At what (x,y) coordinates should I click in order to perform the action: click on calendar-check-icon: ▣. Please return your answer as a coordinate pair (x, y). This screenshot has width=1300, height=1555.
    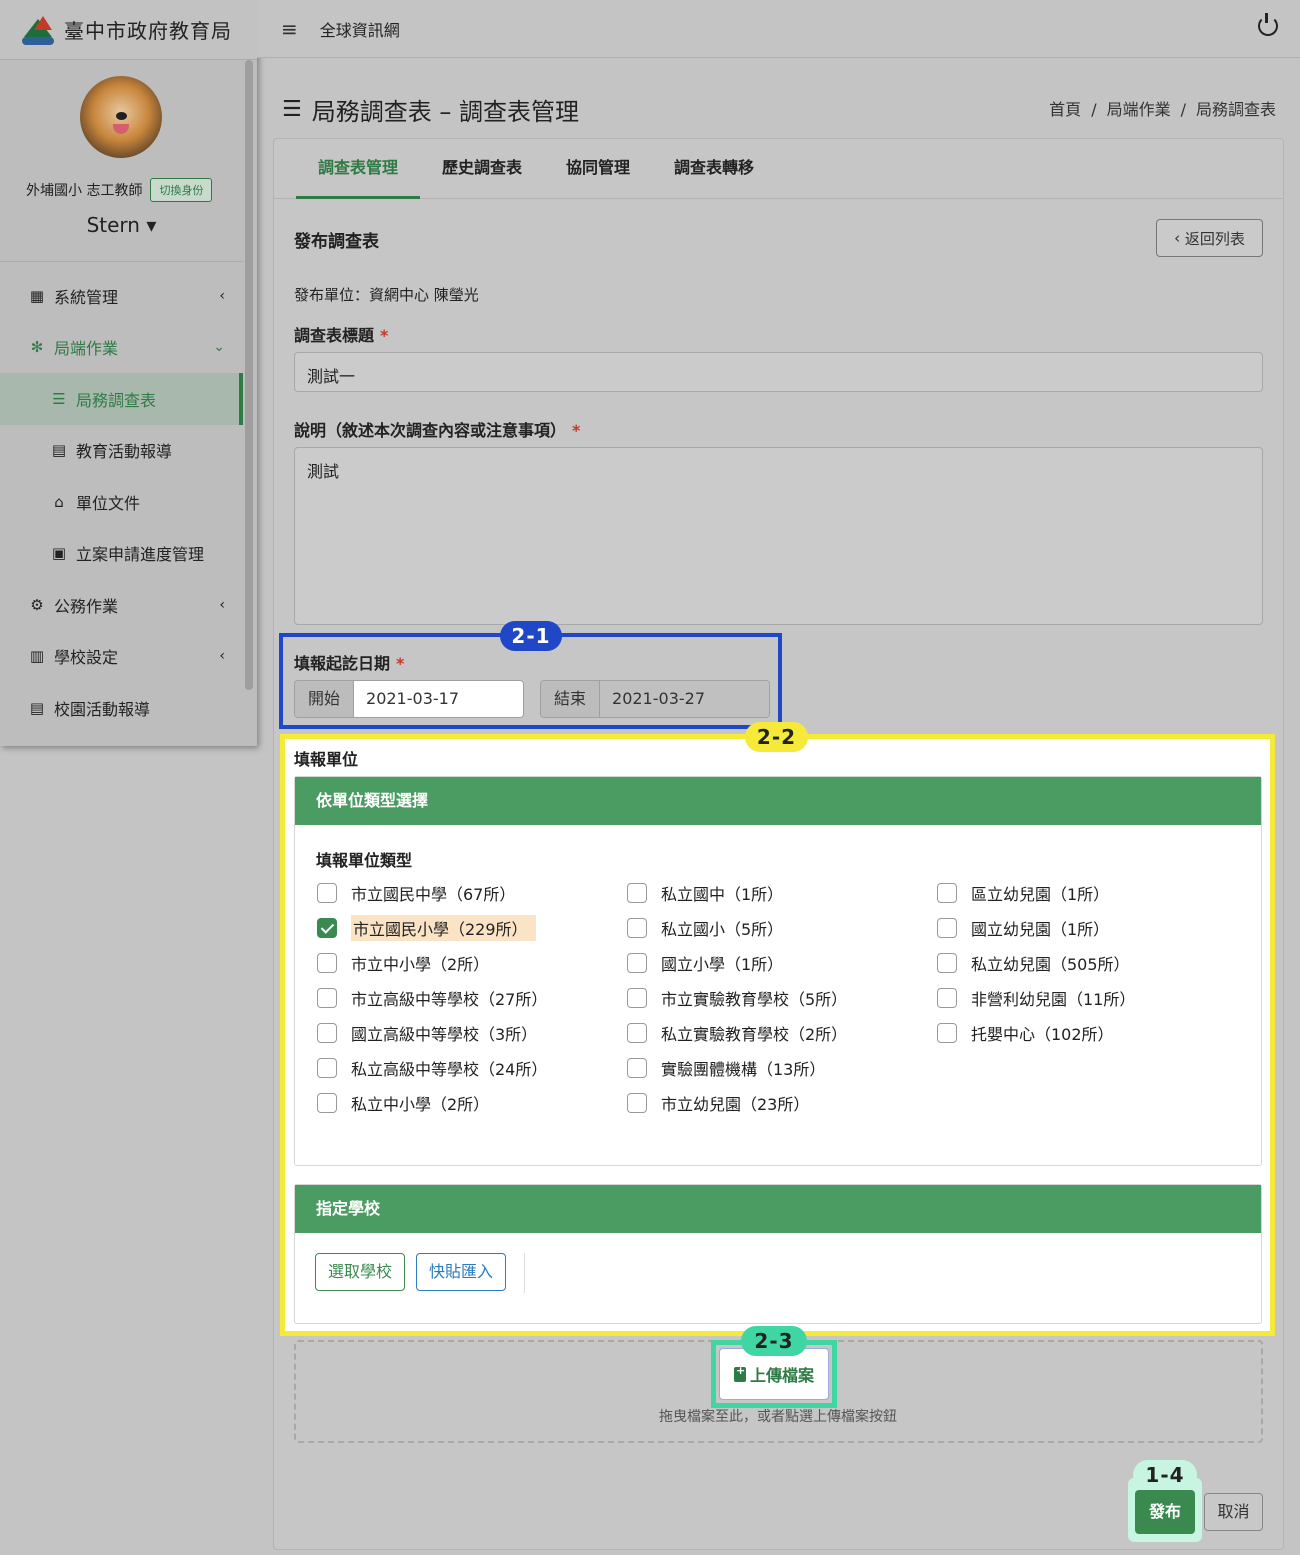
    Looking at the image, I should click on (59, 553).